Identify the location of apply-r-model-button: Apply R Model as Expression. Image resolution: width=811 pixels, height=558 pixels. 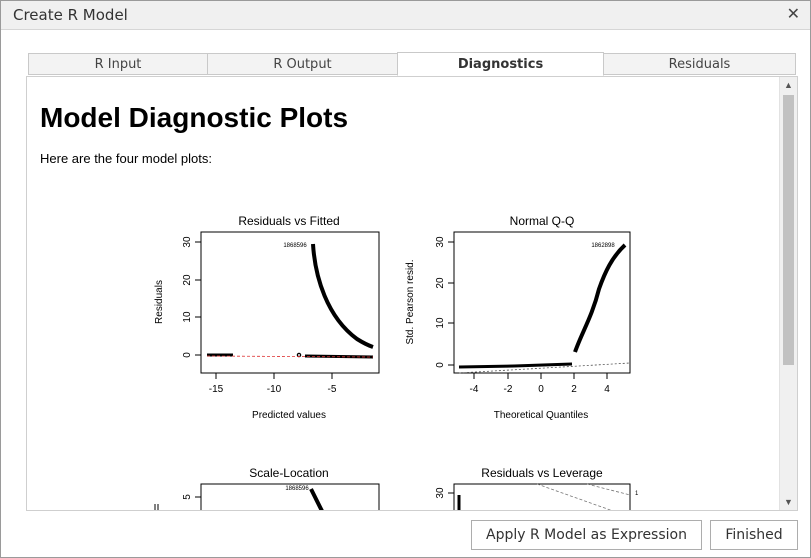
(586, 535).